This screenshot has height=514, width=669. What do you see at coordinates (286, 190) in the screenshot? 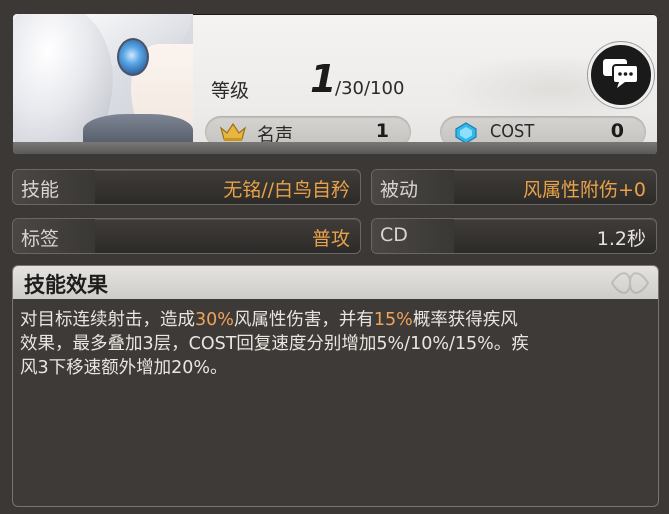
I see `skill-value: 无铭//白鸟自矜` at bounding box center [286, 190].